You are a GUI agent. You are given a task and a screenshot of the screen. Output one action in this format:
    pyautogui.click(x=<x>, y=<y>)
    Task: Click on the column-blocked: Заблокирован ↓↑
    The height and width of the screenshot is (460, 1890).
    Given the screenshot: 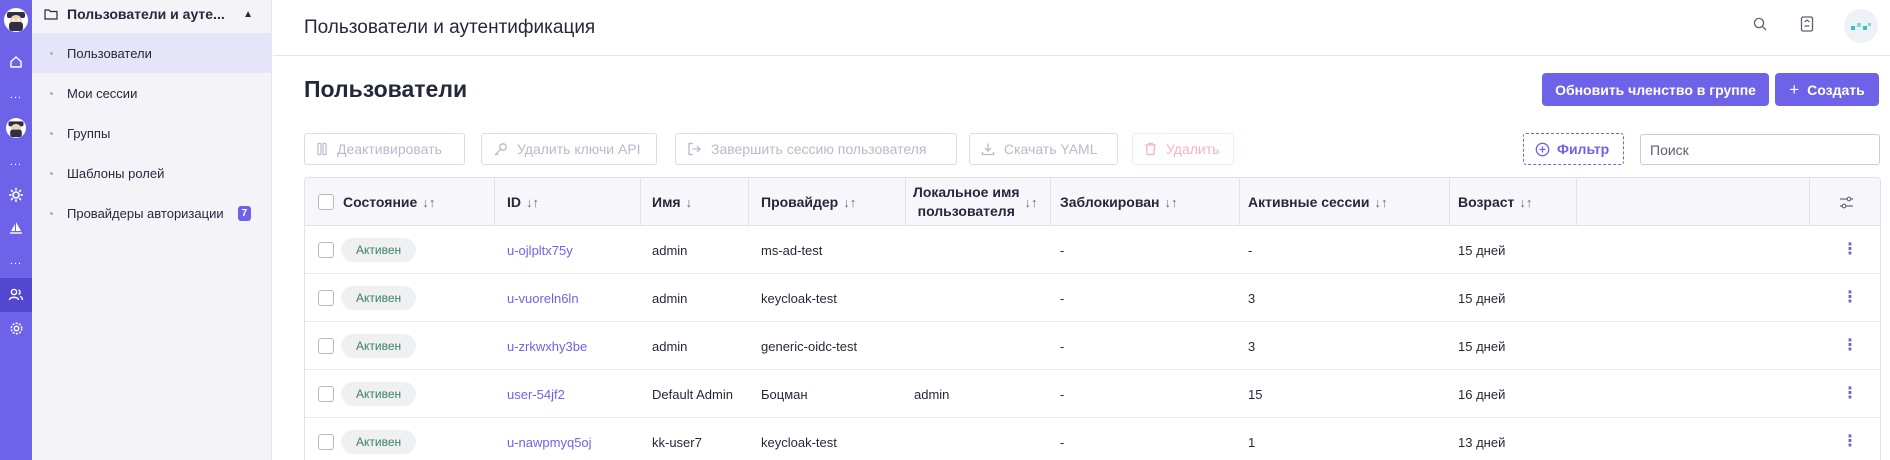 What is the action you would take?
    pyautogui.click(x=1145, y=202)
    